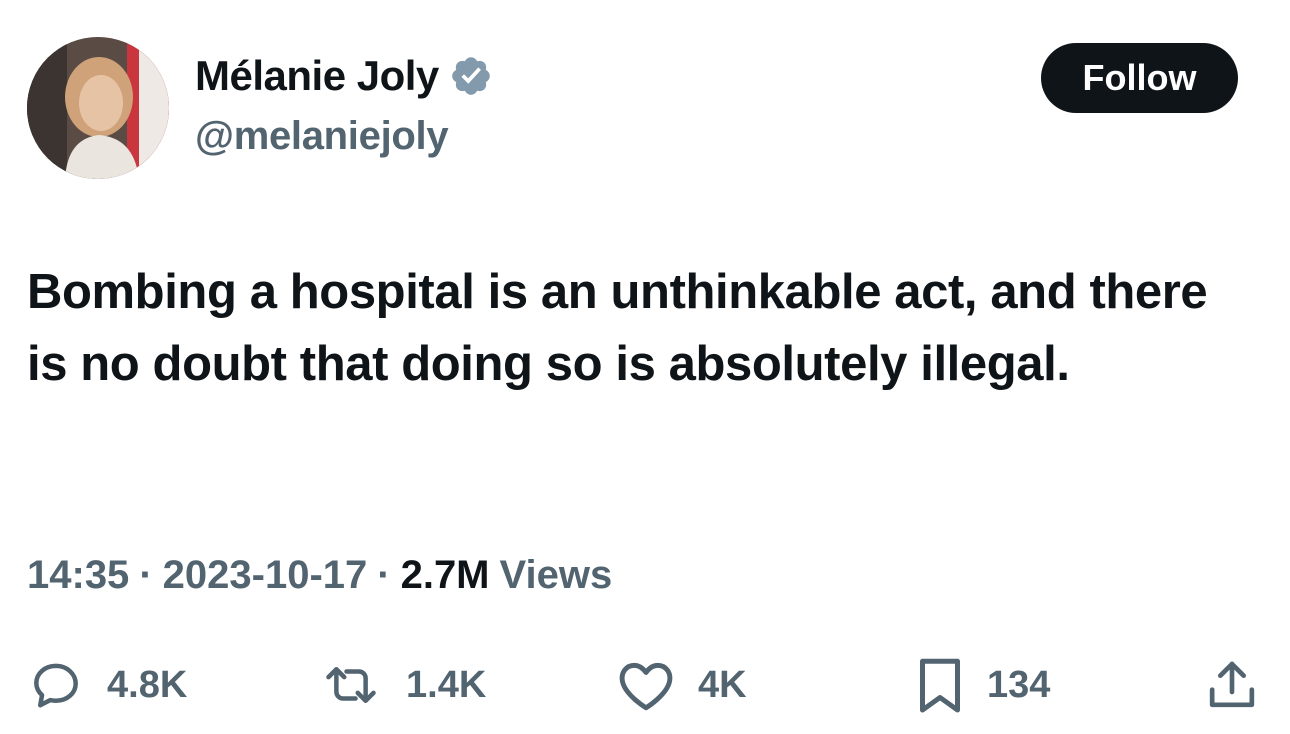 The width and height of the screenshot is (1290, 734). I want to click on share-button, so click(1232, 685).